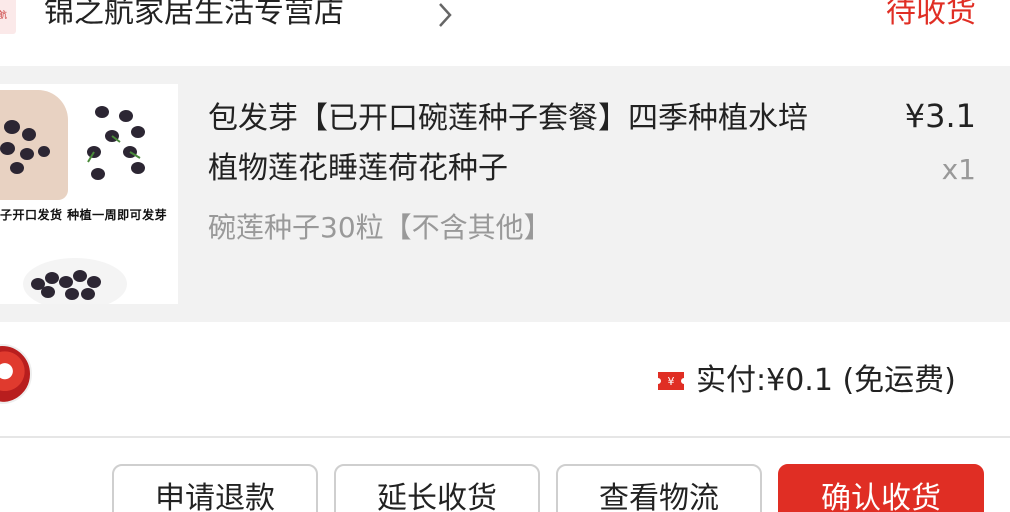 Image resolution: width=1010 pixels, height=512 pixels. I want to click on shop-header: 航 锦之航家居生活专营店 待收货, so click(505, 32).